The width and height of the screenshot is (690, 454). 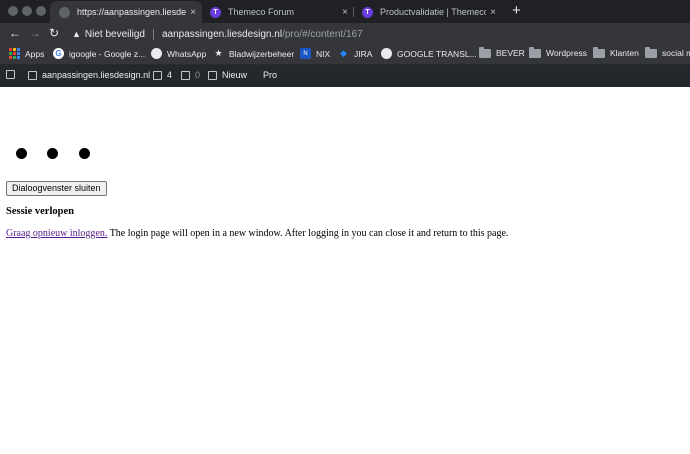 I want to click on pro-label: Pro, so click(x=270, y=75).